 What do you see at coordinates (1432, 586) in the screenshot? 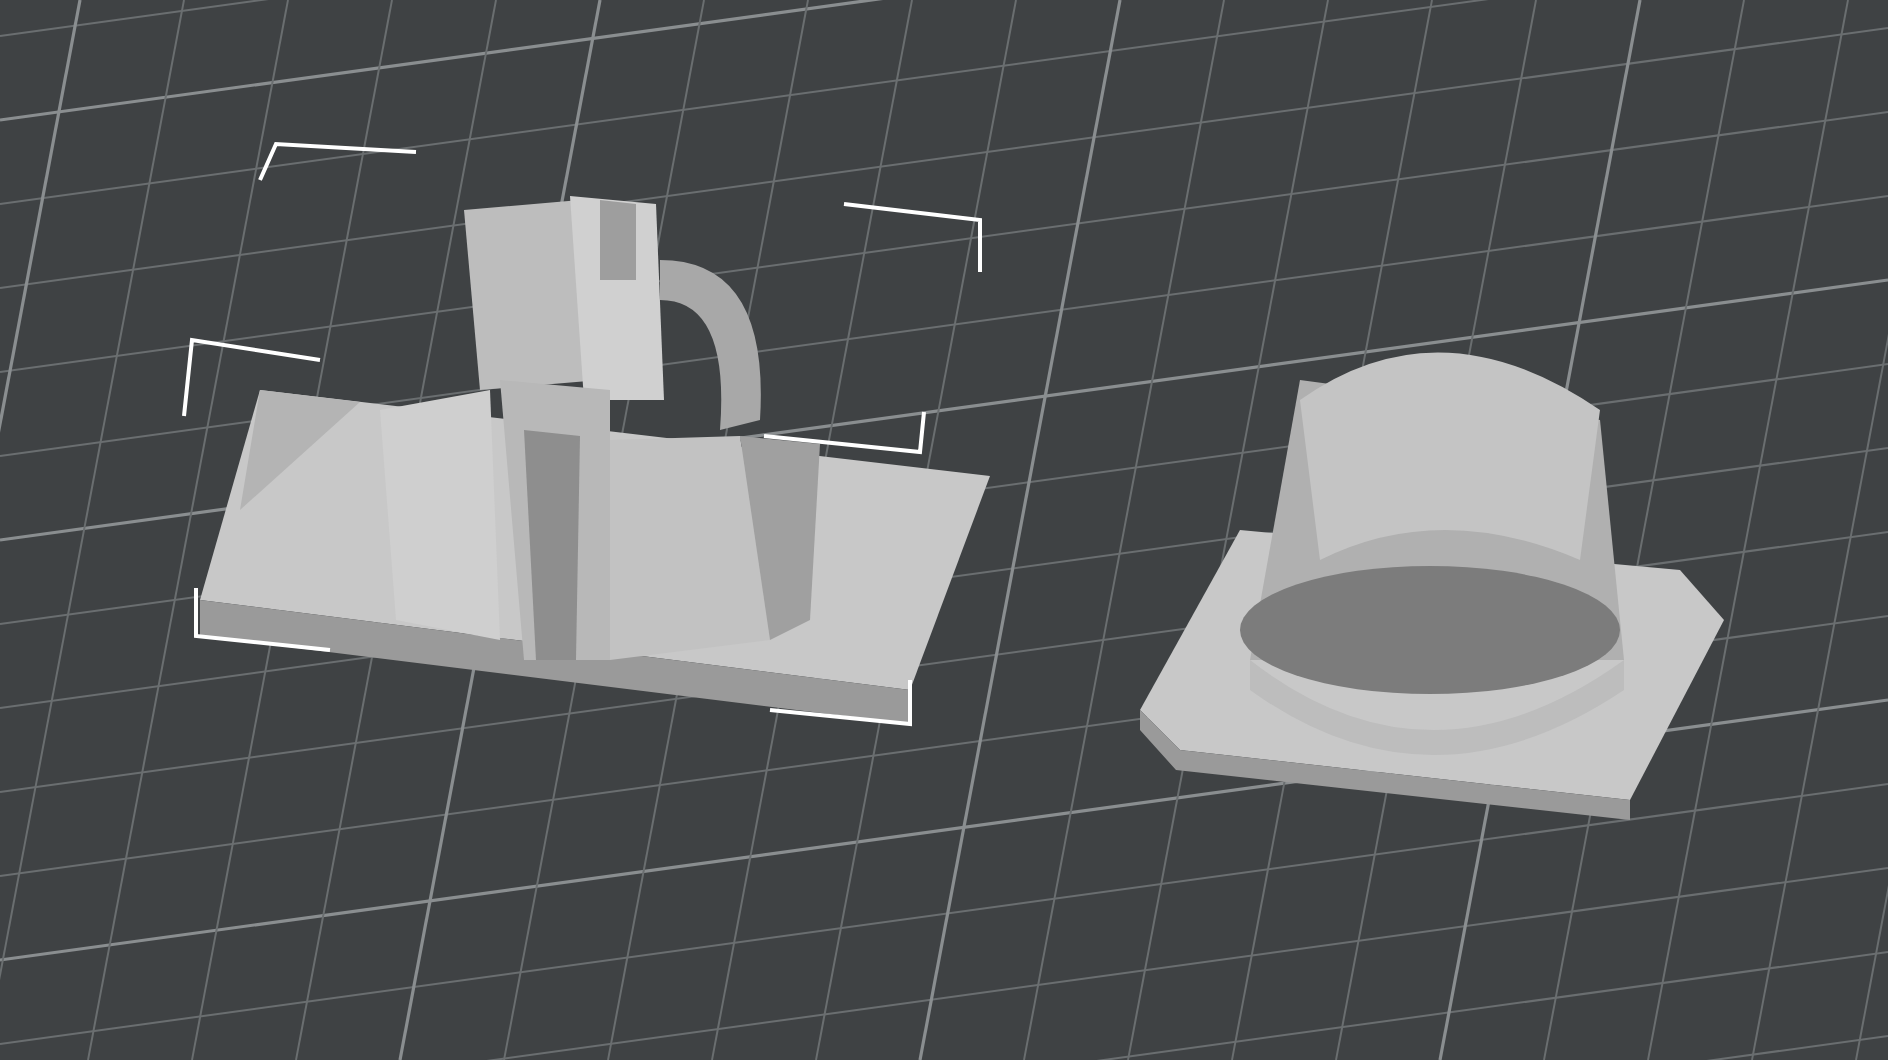
I see `part-model-drawing` at bounding box center [1432, 586].